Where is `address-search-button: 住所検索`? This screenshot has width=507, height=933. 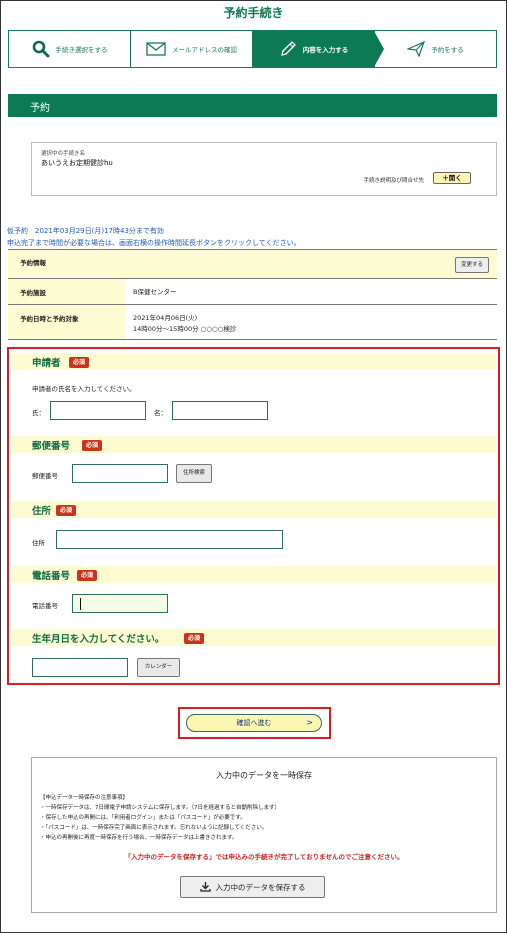 address-search-button: 住所検索 is located at coordinates (194, 473).